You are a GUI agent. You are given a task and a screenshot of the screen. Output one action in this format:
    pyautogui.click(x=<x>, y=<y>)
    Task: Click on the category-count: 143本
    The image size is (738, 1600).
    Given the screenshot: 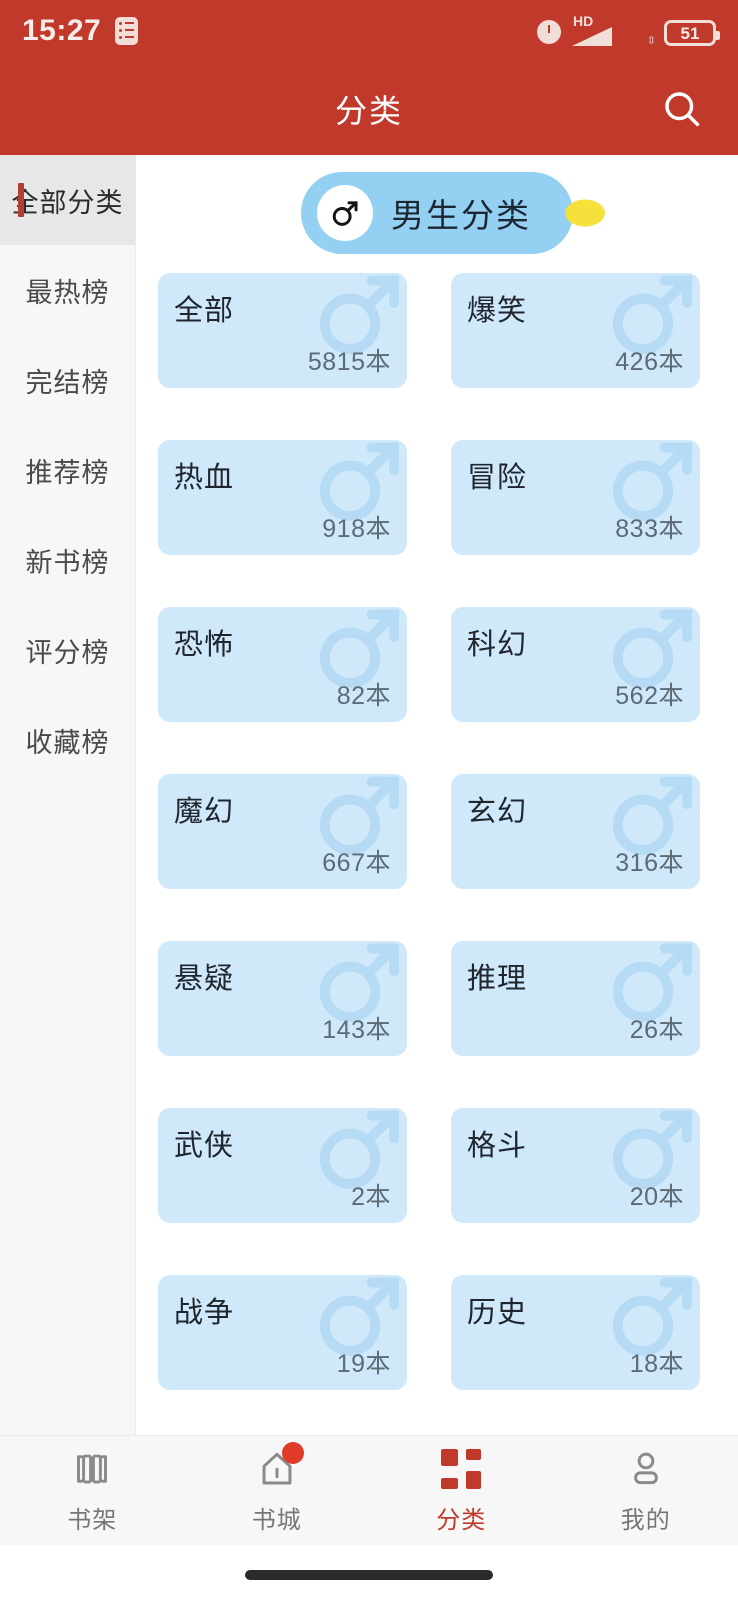 What is the action you would take?
    pyautogui.click(x=356, y=1030)
    